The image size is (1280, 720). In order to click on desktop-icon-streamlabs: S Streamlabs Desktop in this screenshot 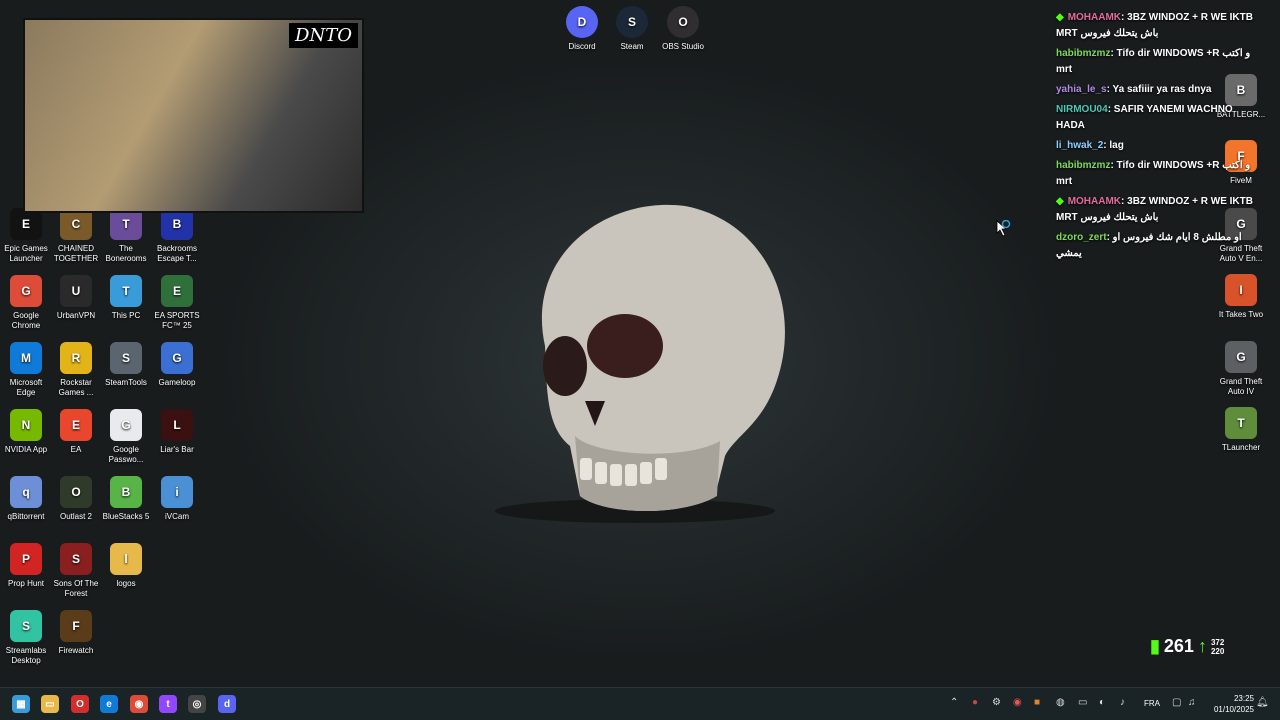, I will do `click(26, 638)`.